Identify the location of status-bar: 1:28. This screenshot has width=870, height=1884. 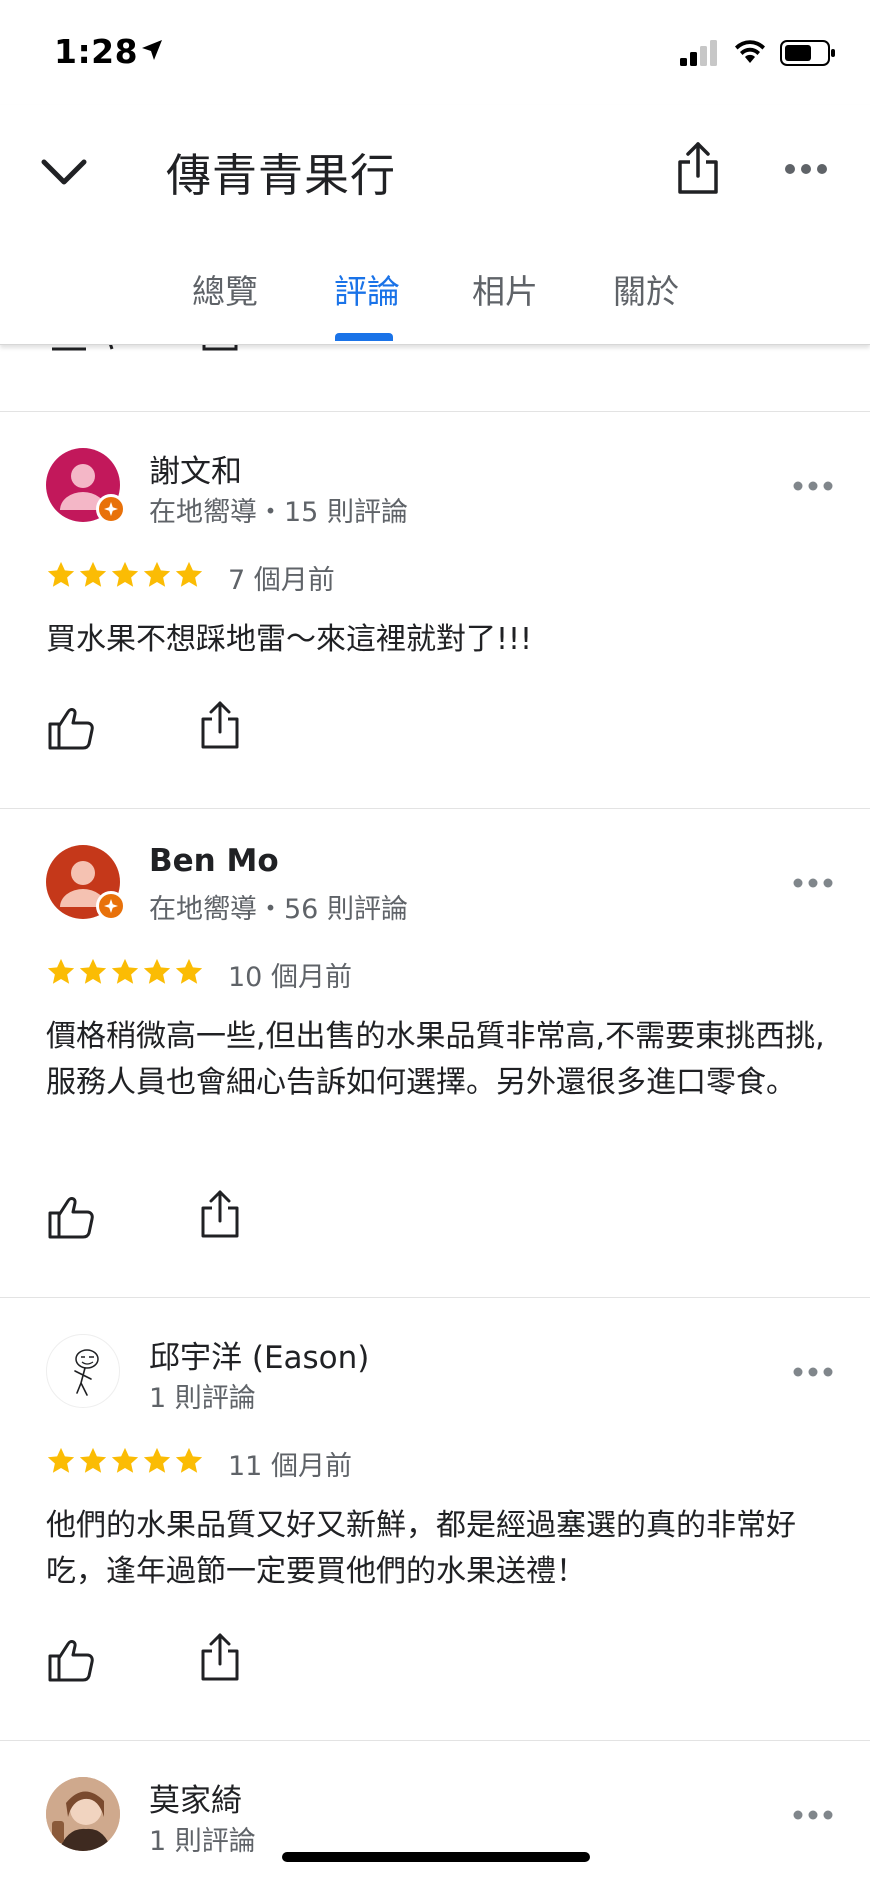
(435, 52).